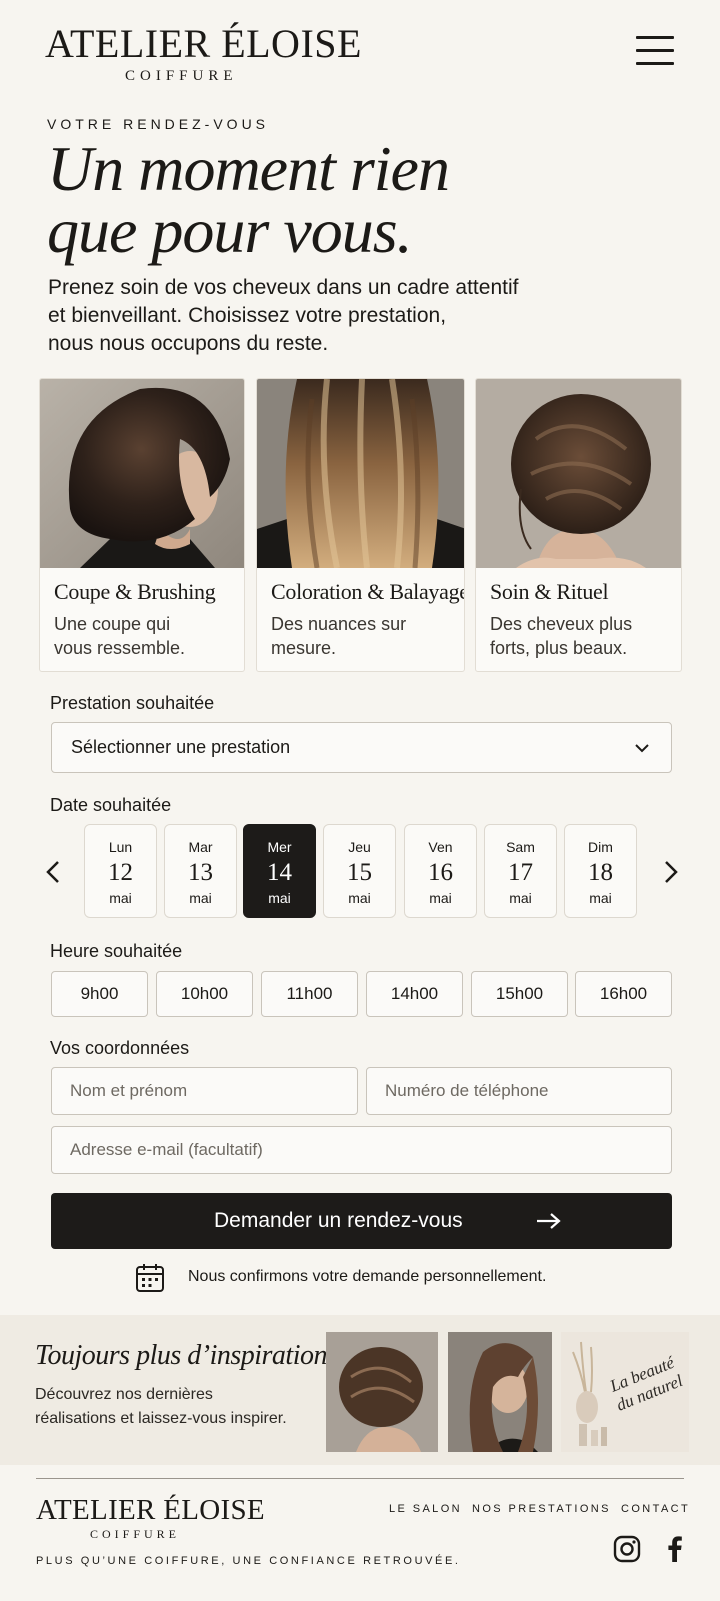 Image resolution: width=720 pixels, height=1601 pixels. Describe the element at coordinates (204, 994) in the screenshot. I see `time-option: 10h00` at that location.